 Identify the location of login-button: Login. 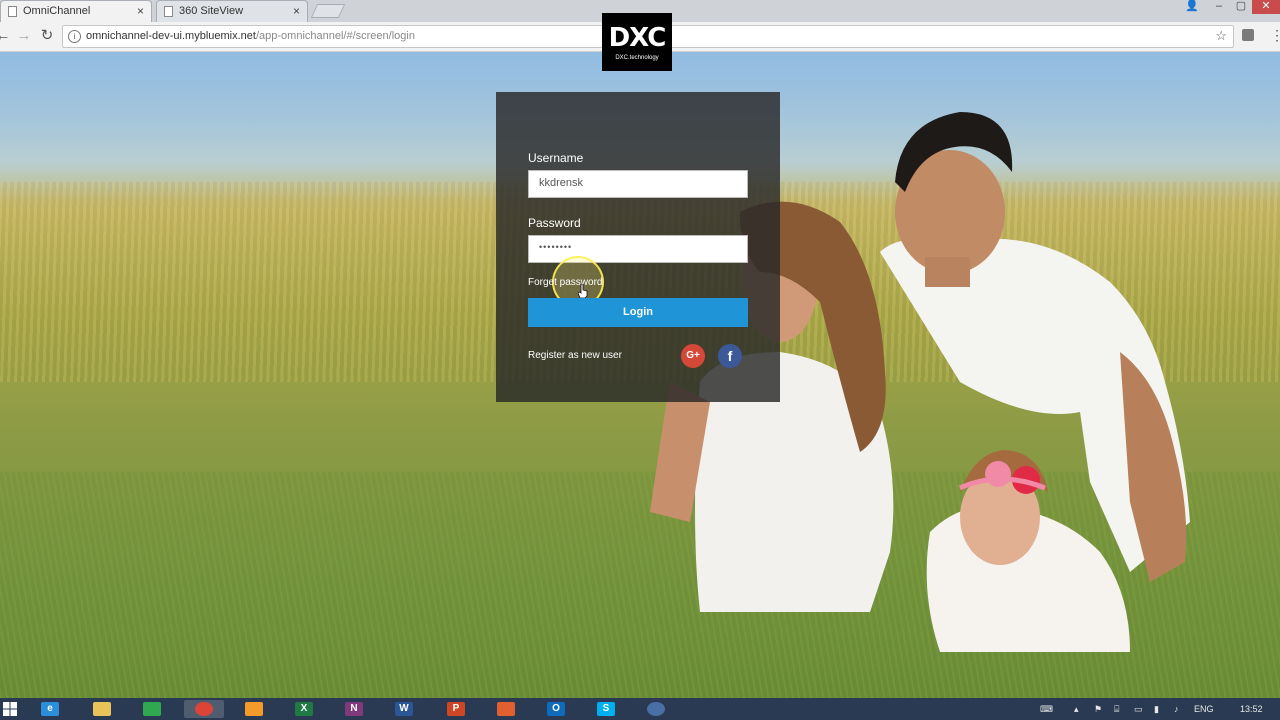
(638, 312).